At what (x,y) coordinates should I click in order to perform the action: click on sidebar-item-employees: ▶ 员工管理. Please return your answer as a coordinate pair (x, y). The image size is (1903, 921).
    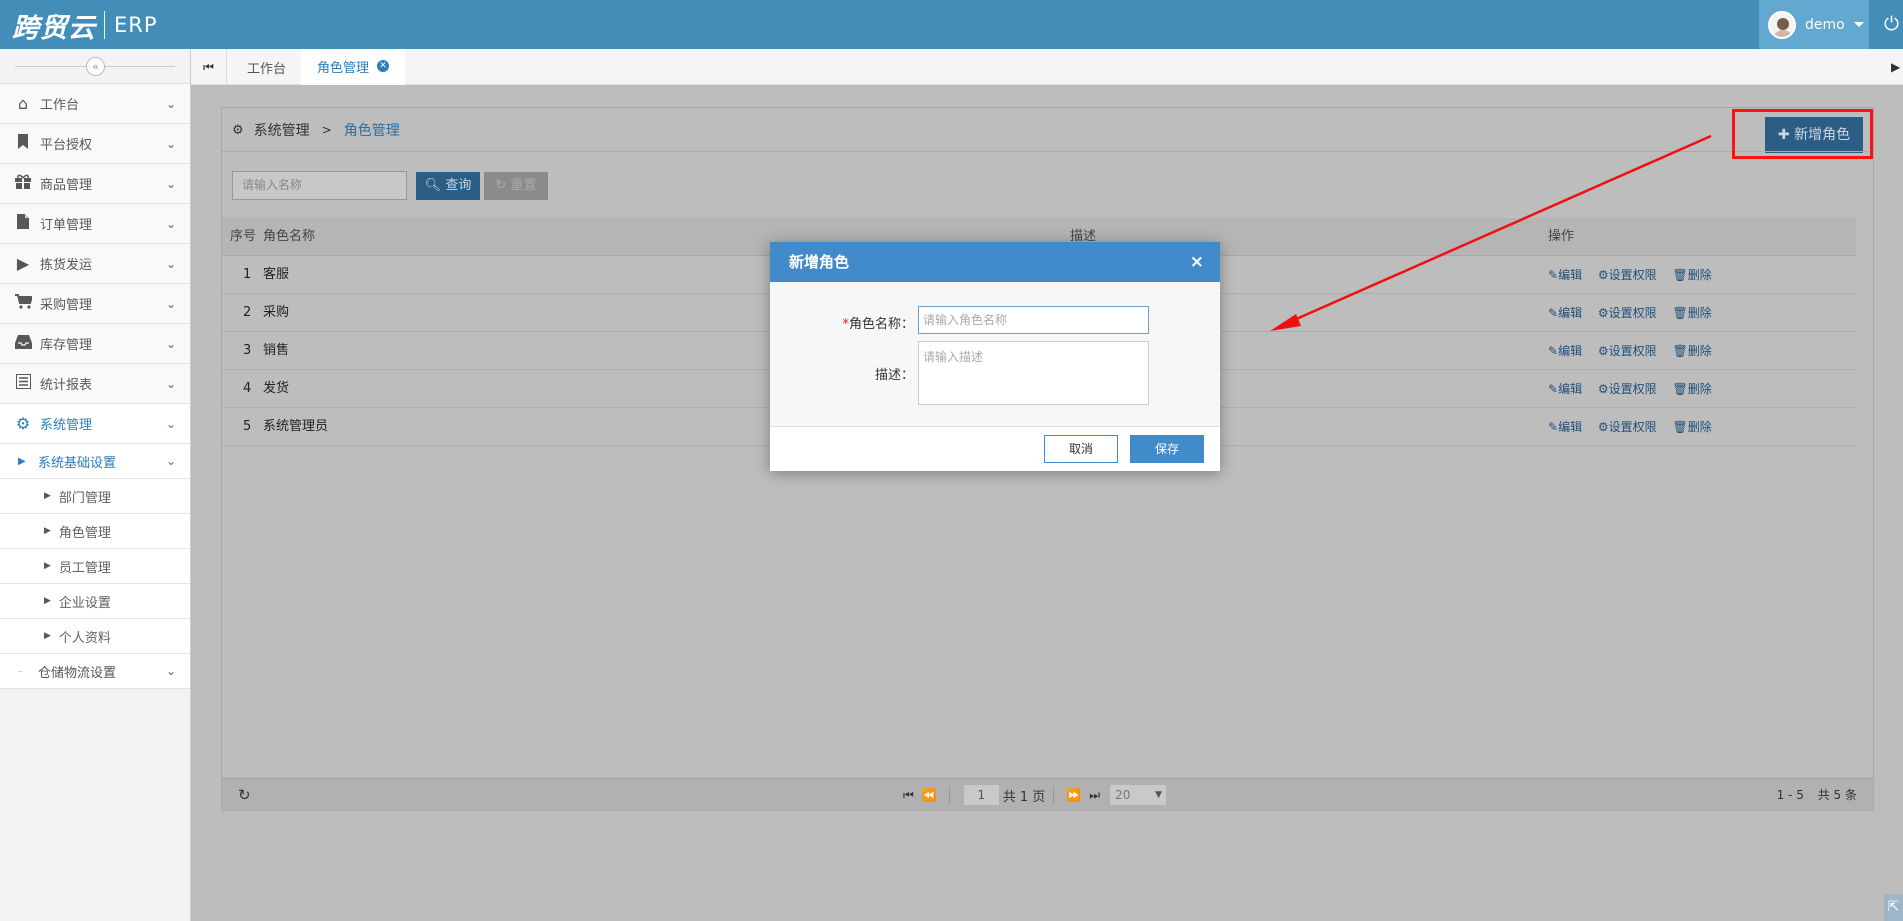
    Looking at the image, I should click on (95, 566).